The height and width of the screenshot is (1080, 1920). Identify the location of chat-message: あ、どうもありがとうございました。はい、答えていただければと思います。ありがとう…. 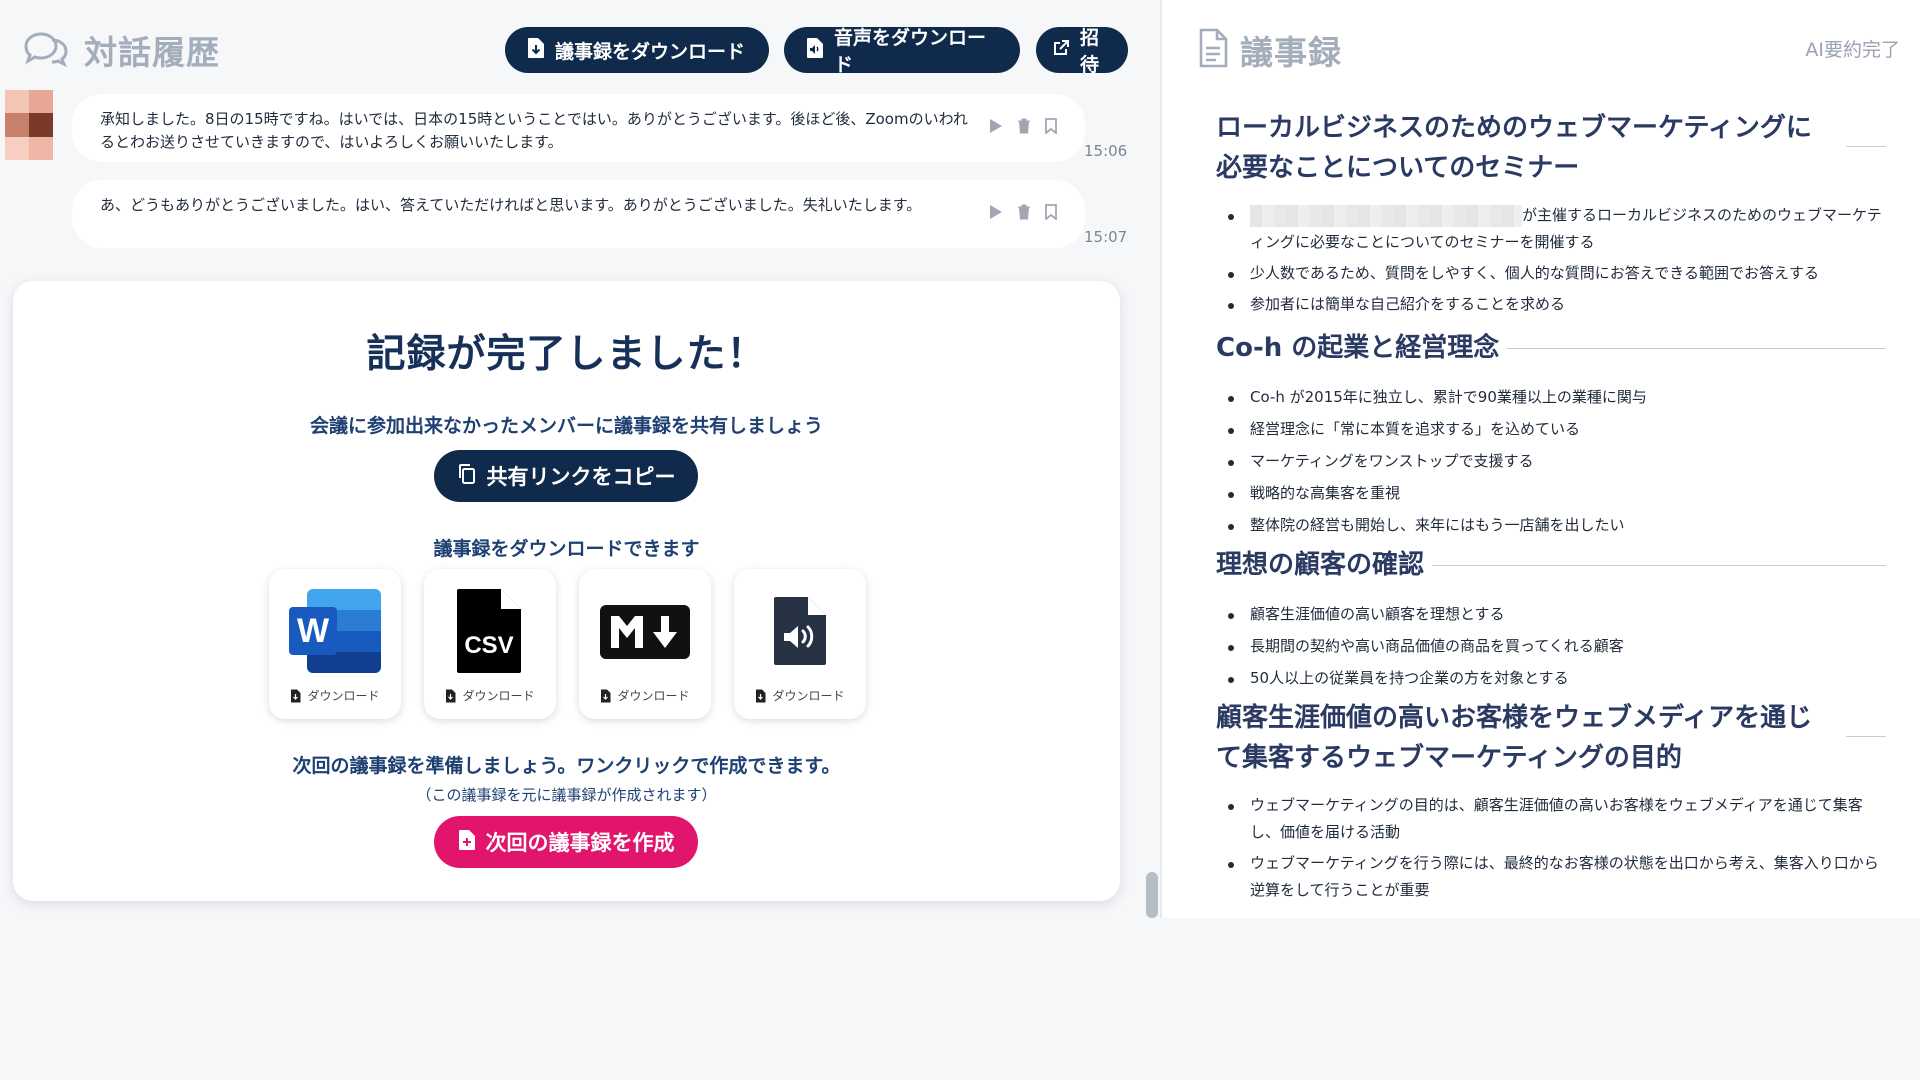
(580, 216).